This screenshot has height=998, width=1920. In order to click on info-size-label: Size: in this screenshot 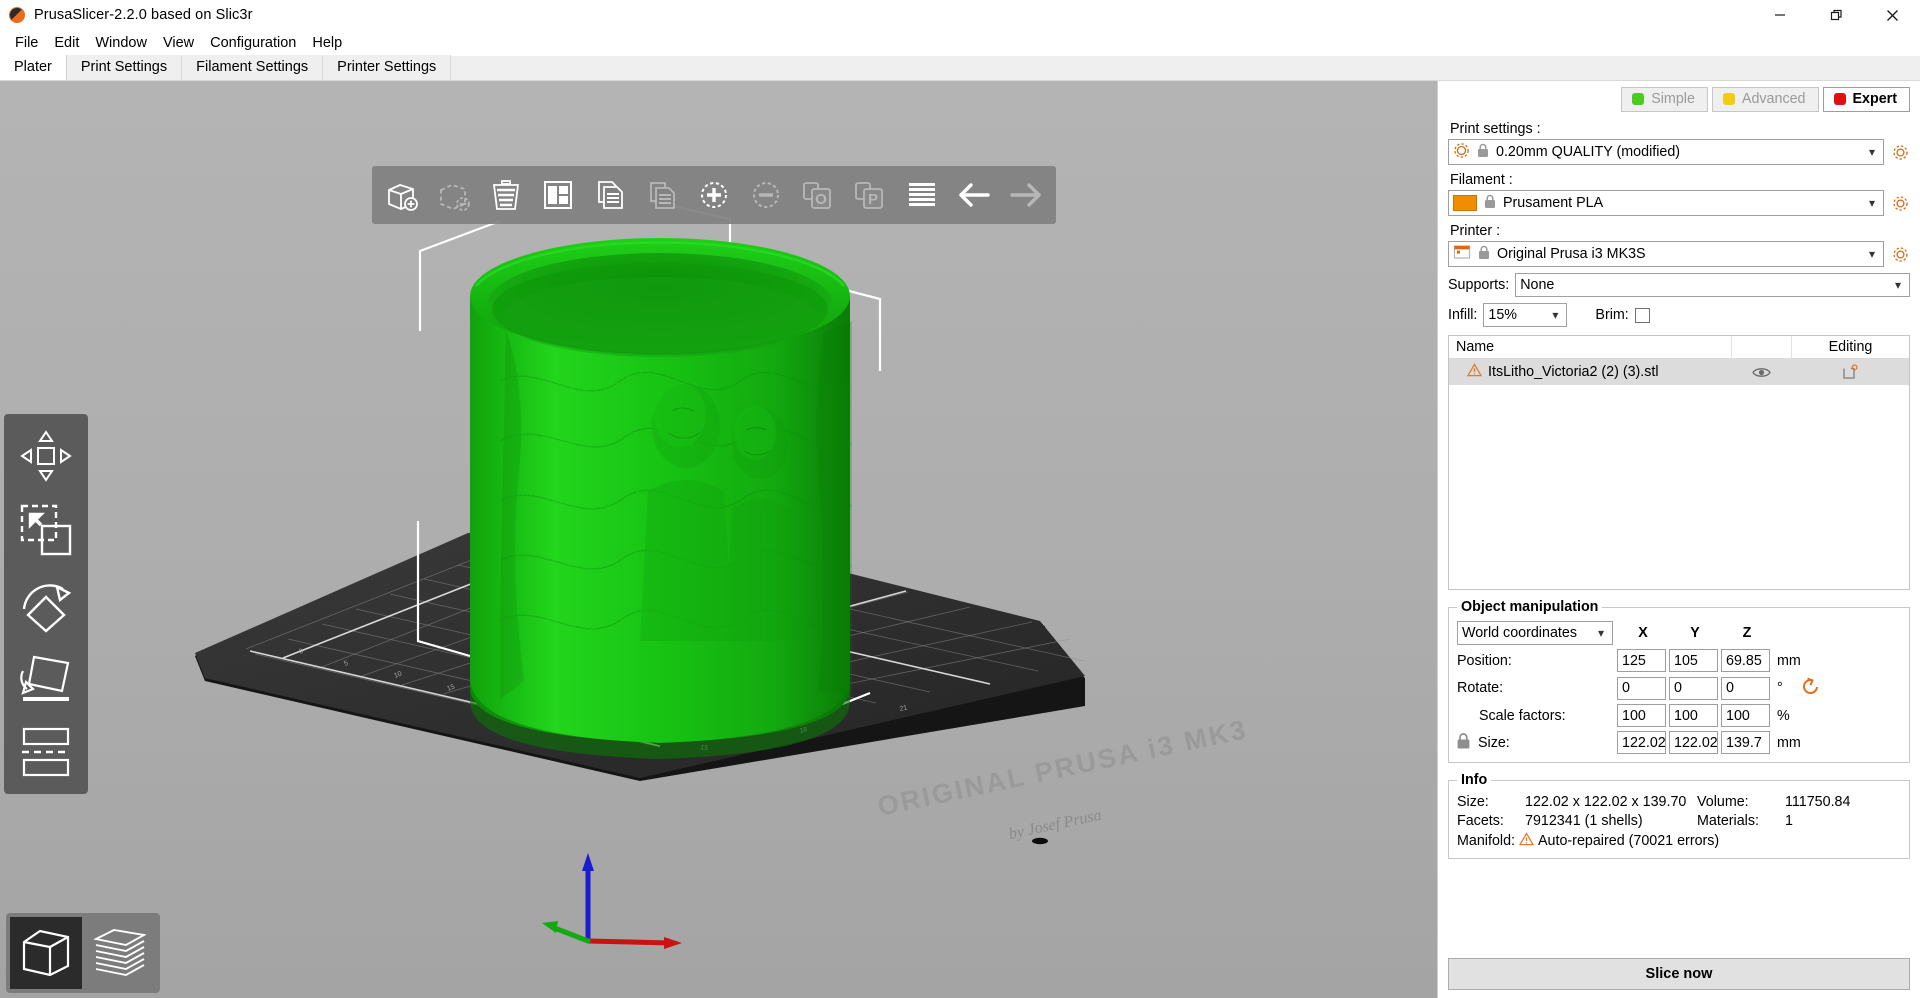, I will do `click(1473, 802)`.